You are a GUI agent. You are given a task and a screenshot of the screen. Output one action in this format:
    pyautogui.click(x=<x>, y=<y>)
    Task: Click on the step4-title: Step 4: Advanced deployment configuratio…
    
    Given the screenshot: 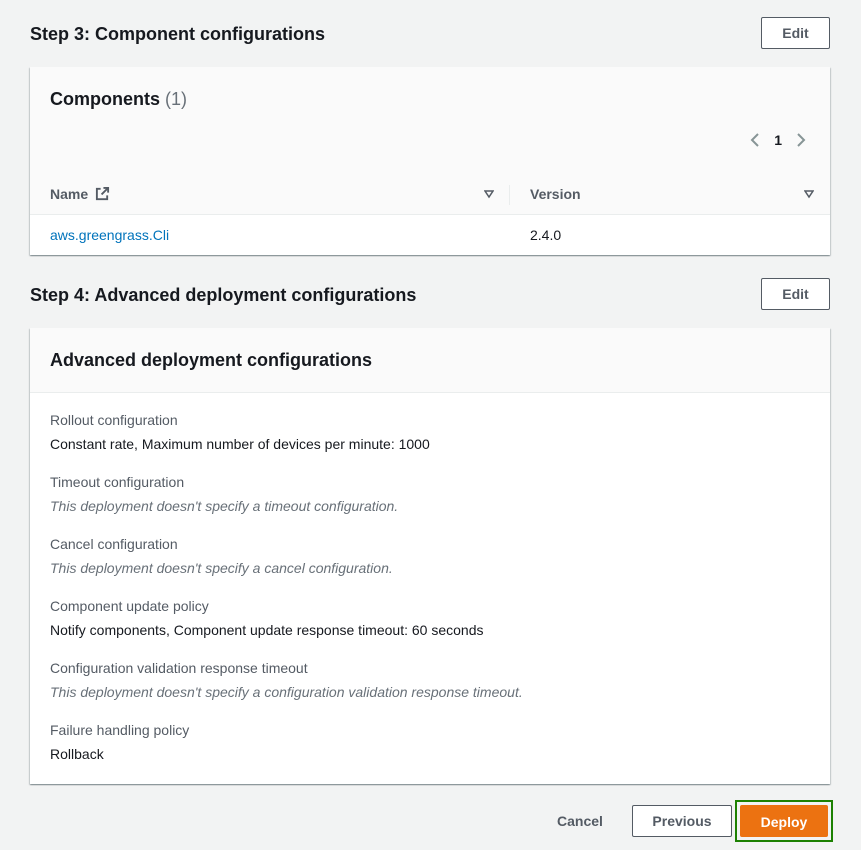 What is the action you would take?
    pyautogui.click(x=223, y=295)
    